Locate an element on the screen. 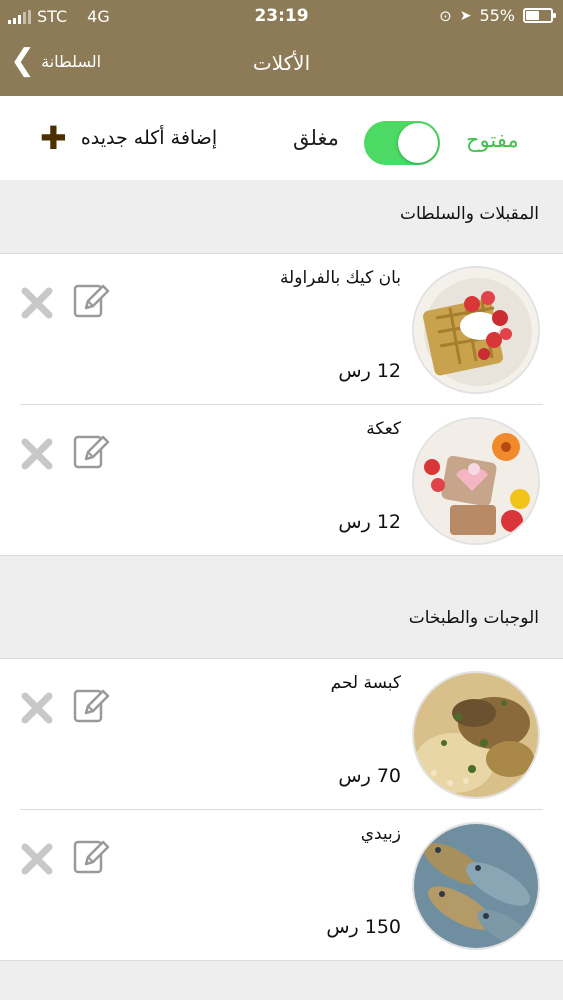 This screenshot has height=1000, width=563. open-closed-toggle is located at coordinates (402, 143).